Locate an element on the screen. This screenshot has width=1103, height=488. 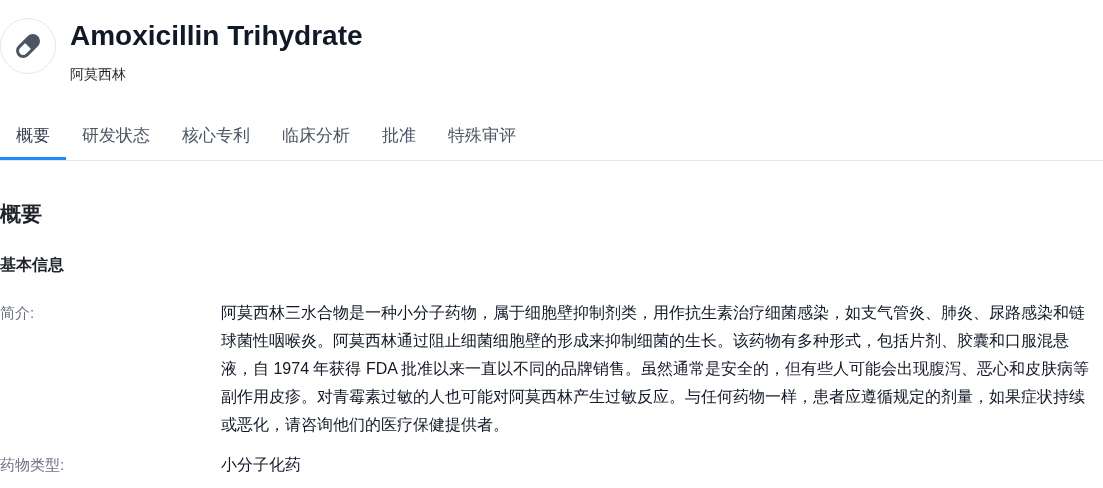
tab: 概要 is located at coordinates (33, 137).